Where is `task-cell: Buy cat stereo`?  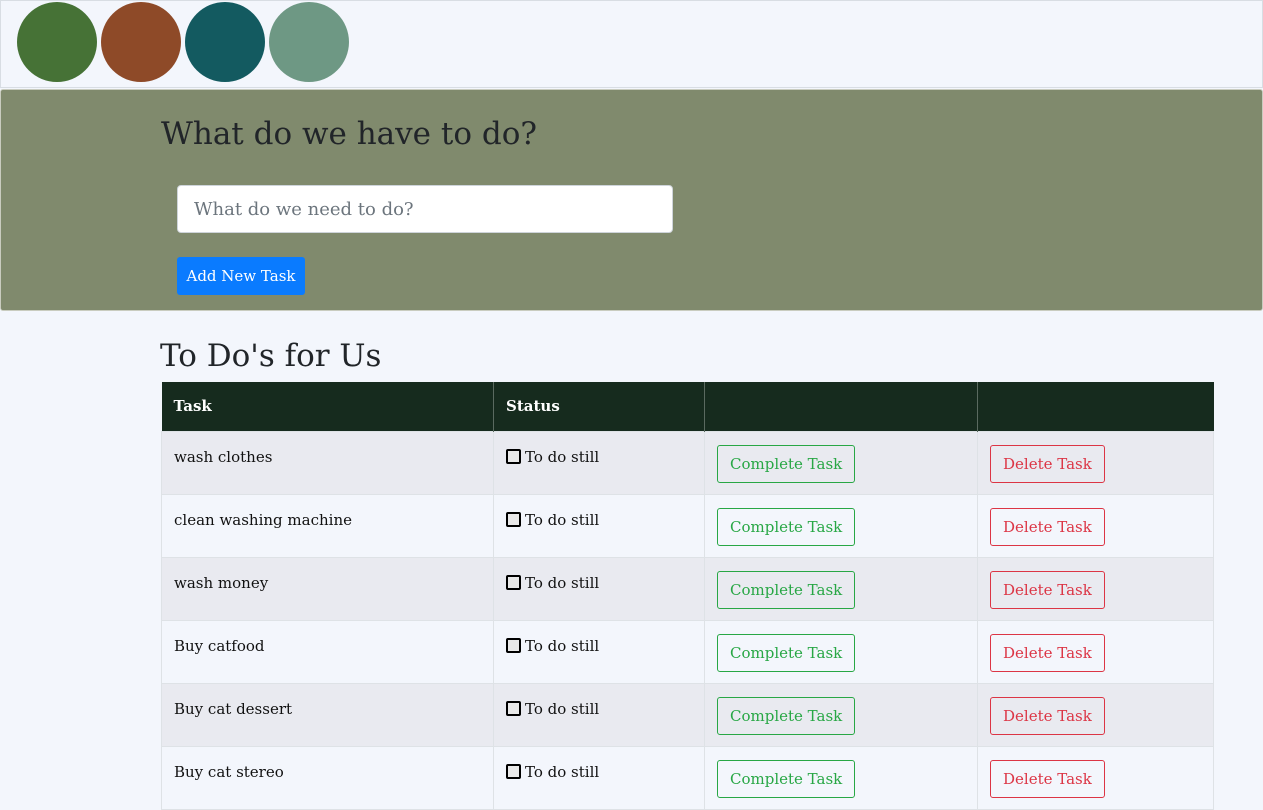
task-cell: Buy cat stereo is located at coordinates (327, 777).